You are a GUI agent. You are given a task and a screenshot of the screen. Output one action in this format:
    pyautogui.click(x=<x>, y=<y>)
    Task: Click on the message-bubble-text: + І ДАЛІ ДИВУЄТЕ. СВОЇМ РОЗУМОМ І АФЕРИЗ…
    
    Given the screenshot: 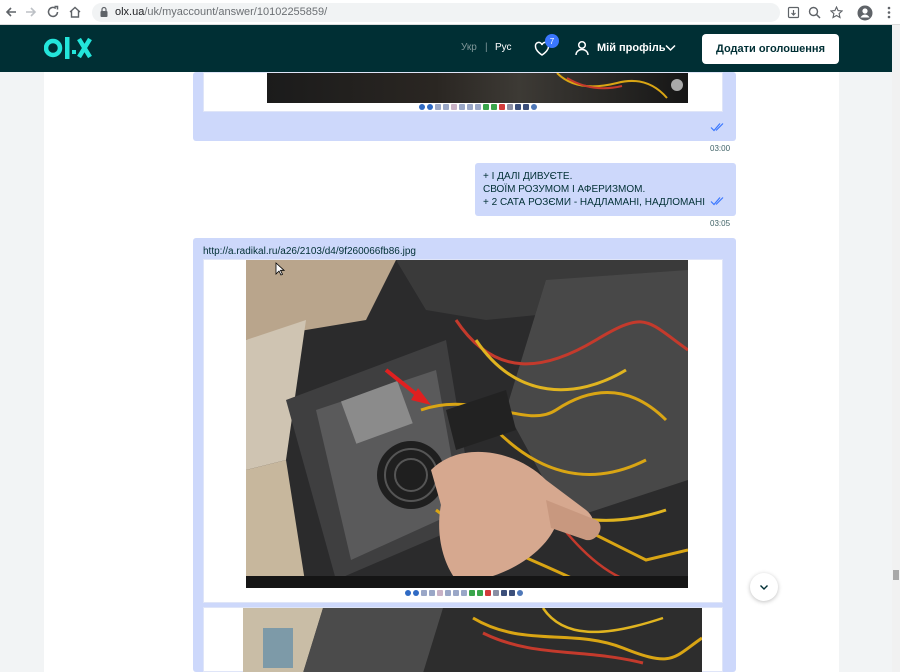 What is the action you would take?
    pyautogui.click(x=605, y=189)
    